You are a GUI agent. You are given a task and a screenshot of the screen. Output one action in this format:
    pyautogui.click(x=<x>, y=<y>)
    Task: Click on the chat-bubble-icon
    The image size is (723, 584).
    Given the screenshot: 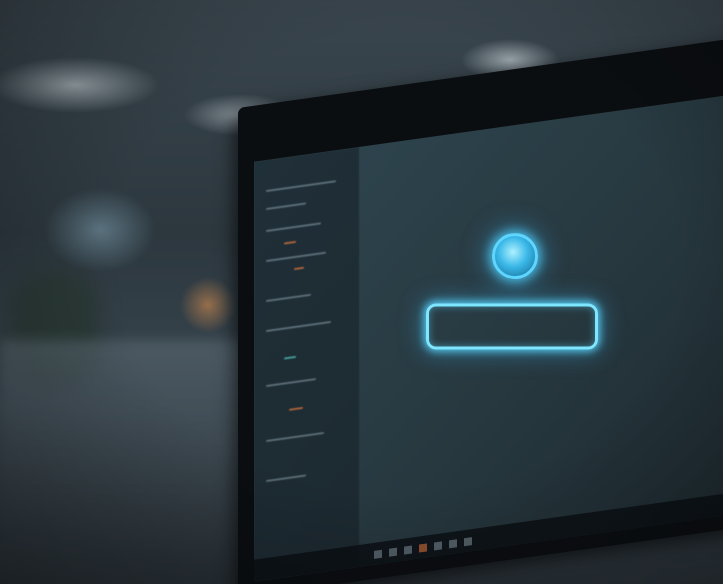 What is the action you would take?
    pyautogui.click(x=512, y=326)
    